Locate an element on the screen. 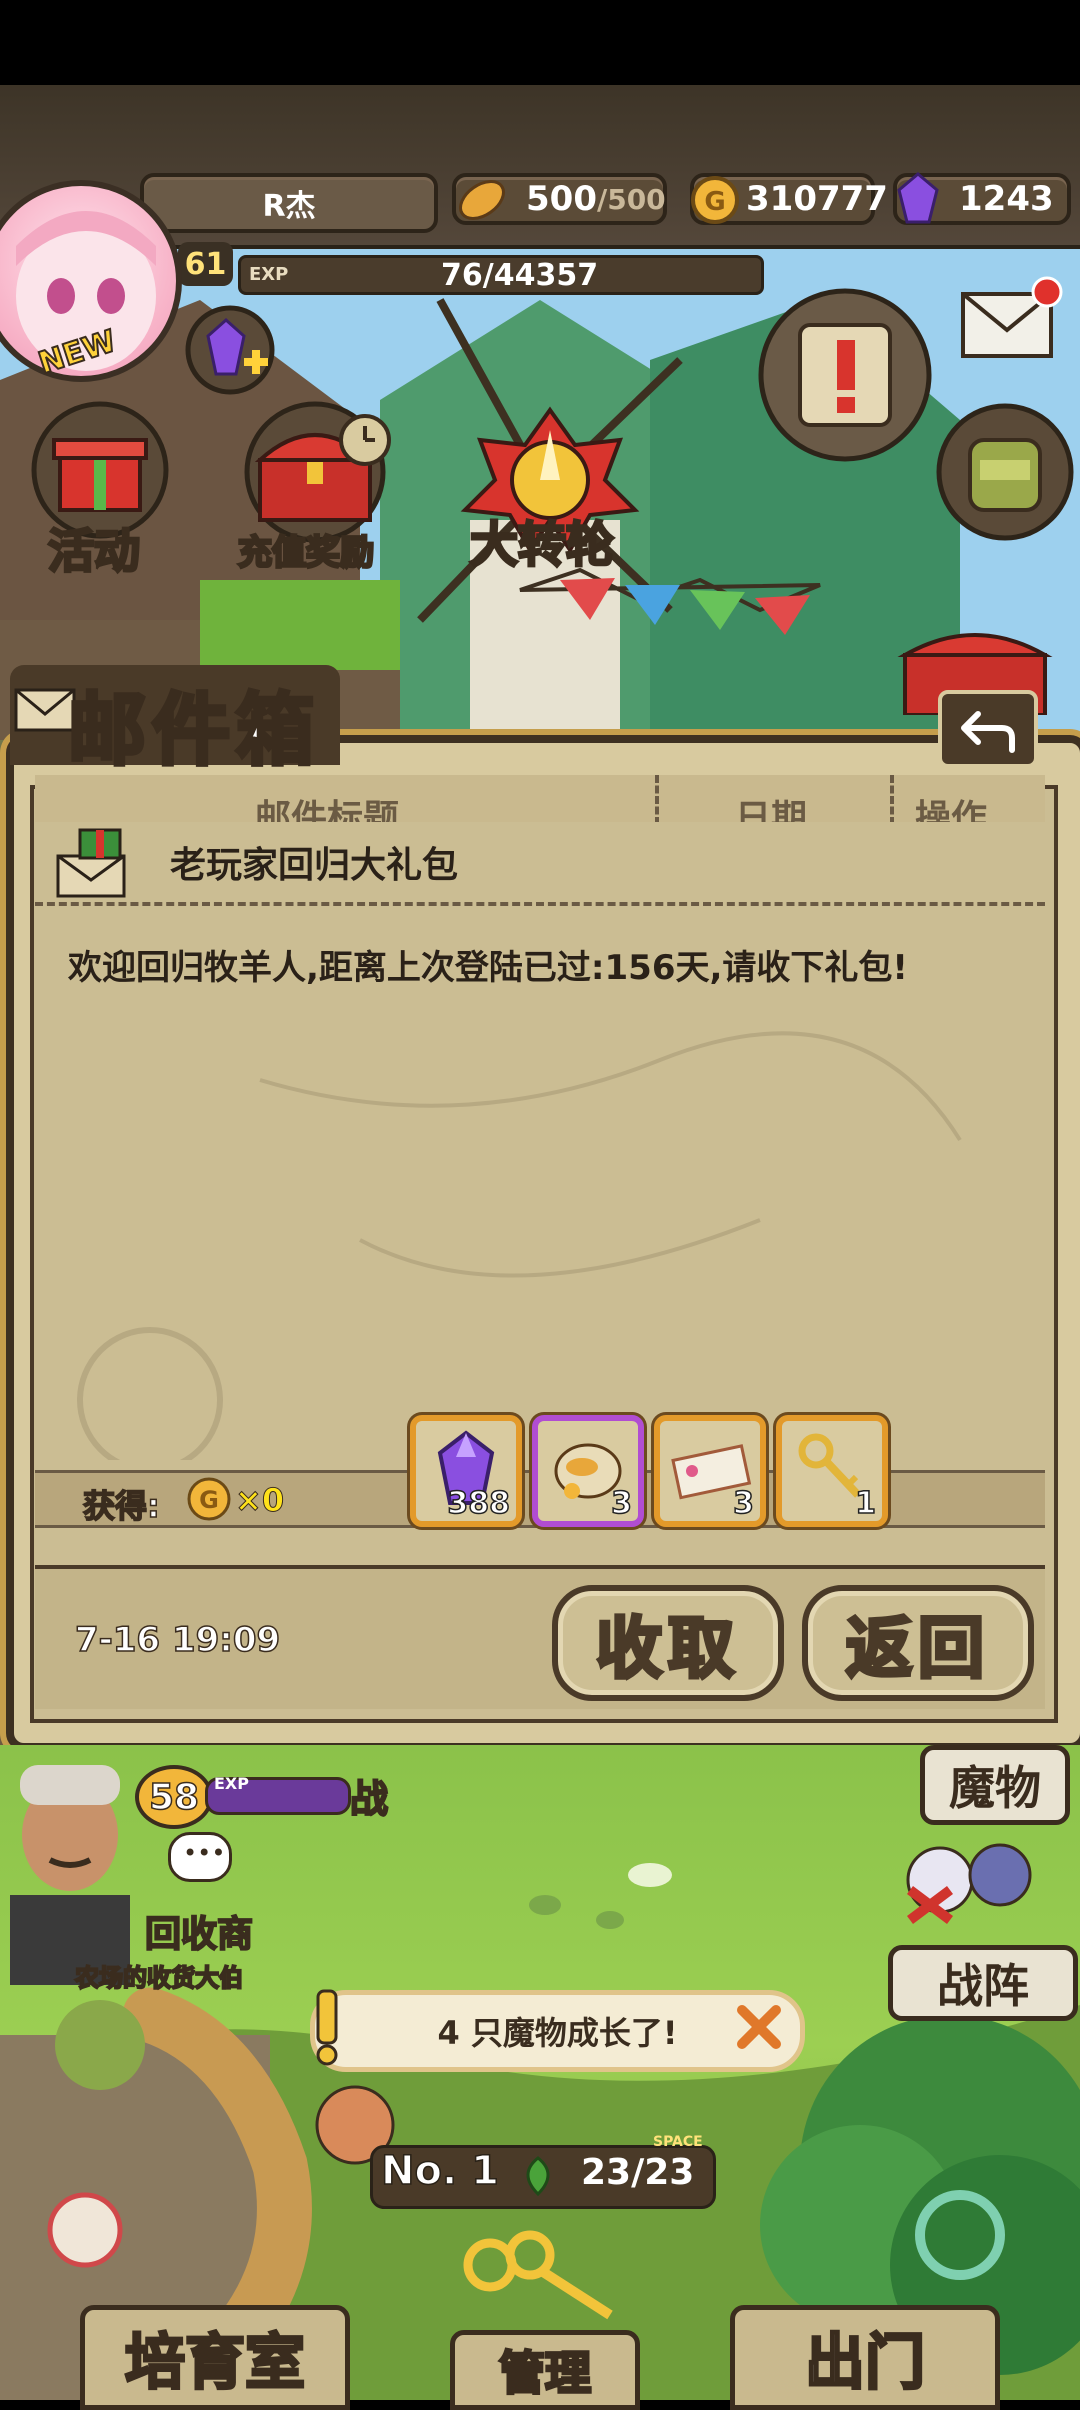  formation-sign: 战阵 is located at coordinates (983, 1983).